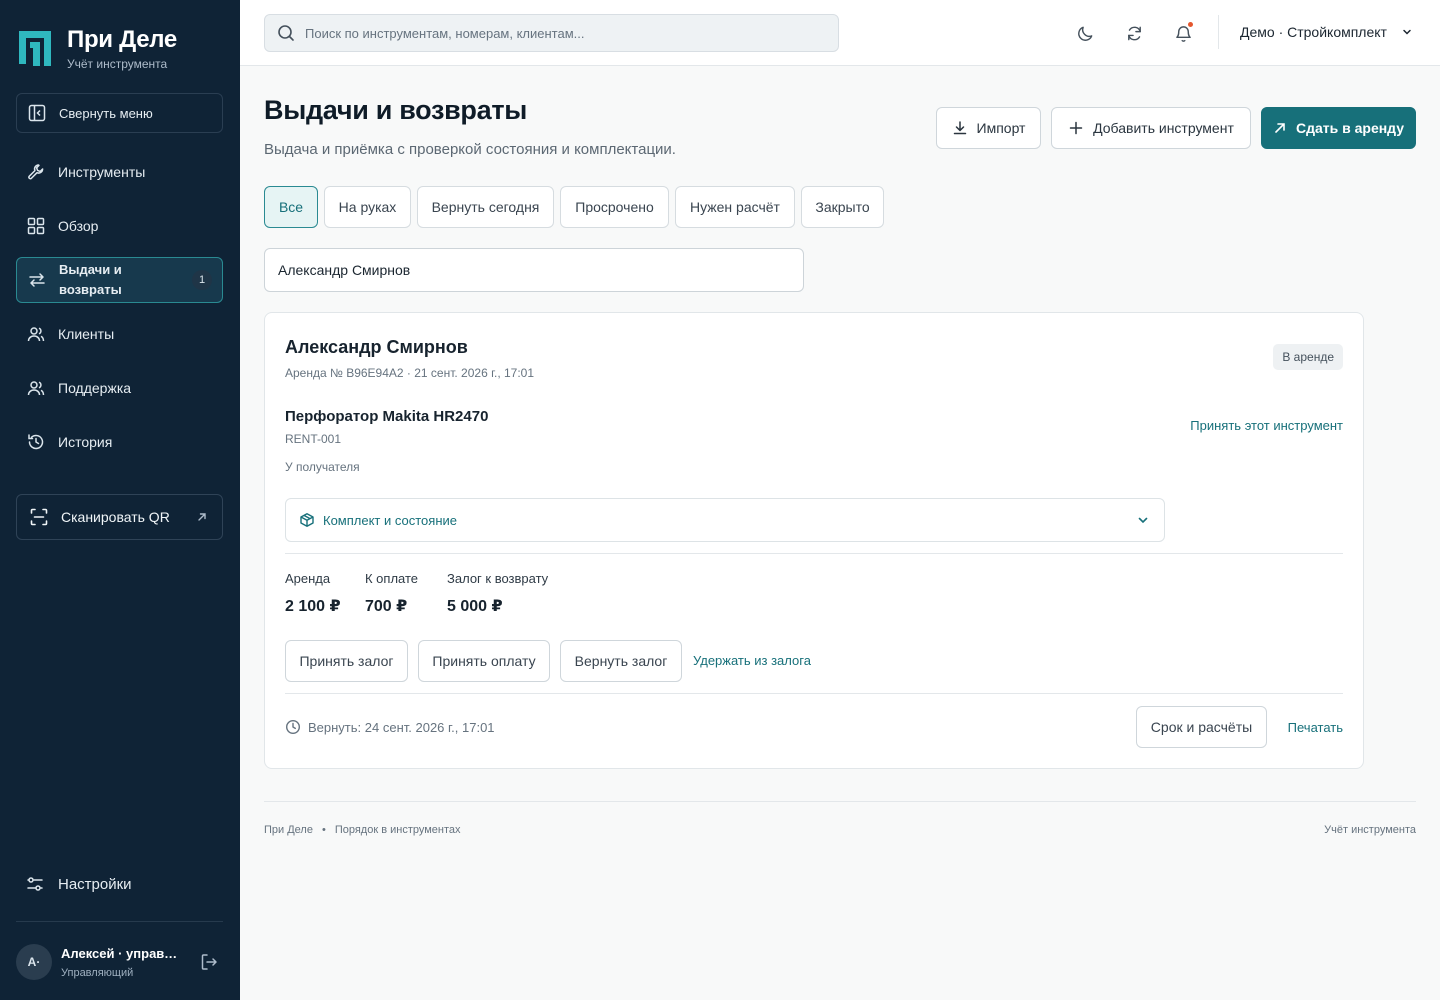 This screenshot has height=1000, width=1440. What do you see at coordinates (307, 520) in the screenshot?
I see `package-icon` at bounding box center [307, 520].